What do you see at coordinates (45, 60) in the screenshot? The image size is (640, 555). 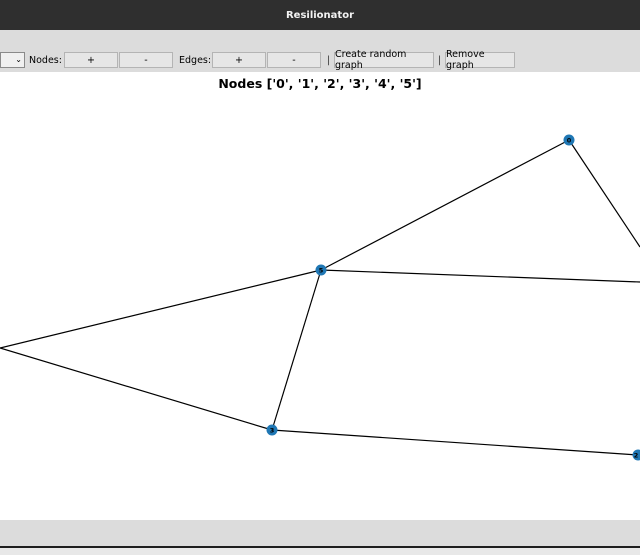 I see `nodes-label: Nodes:` at bounding box center [45, 60].